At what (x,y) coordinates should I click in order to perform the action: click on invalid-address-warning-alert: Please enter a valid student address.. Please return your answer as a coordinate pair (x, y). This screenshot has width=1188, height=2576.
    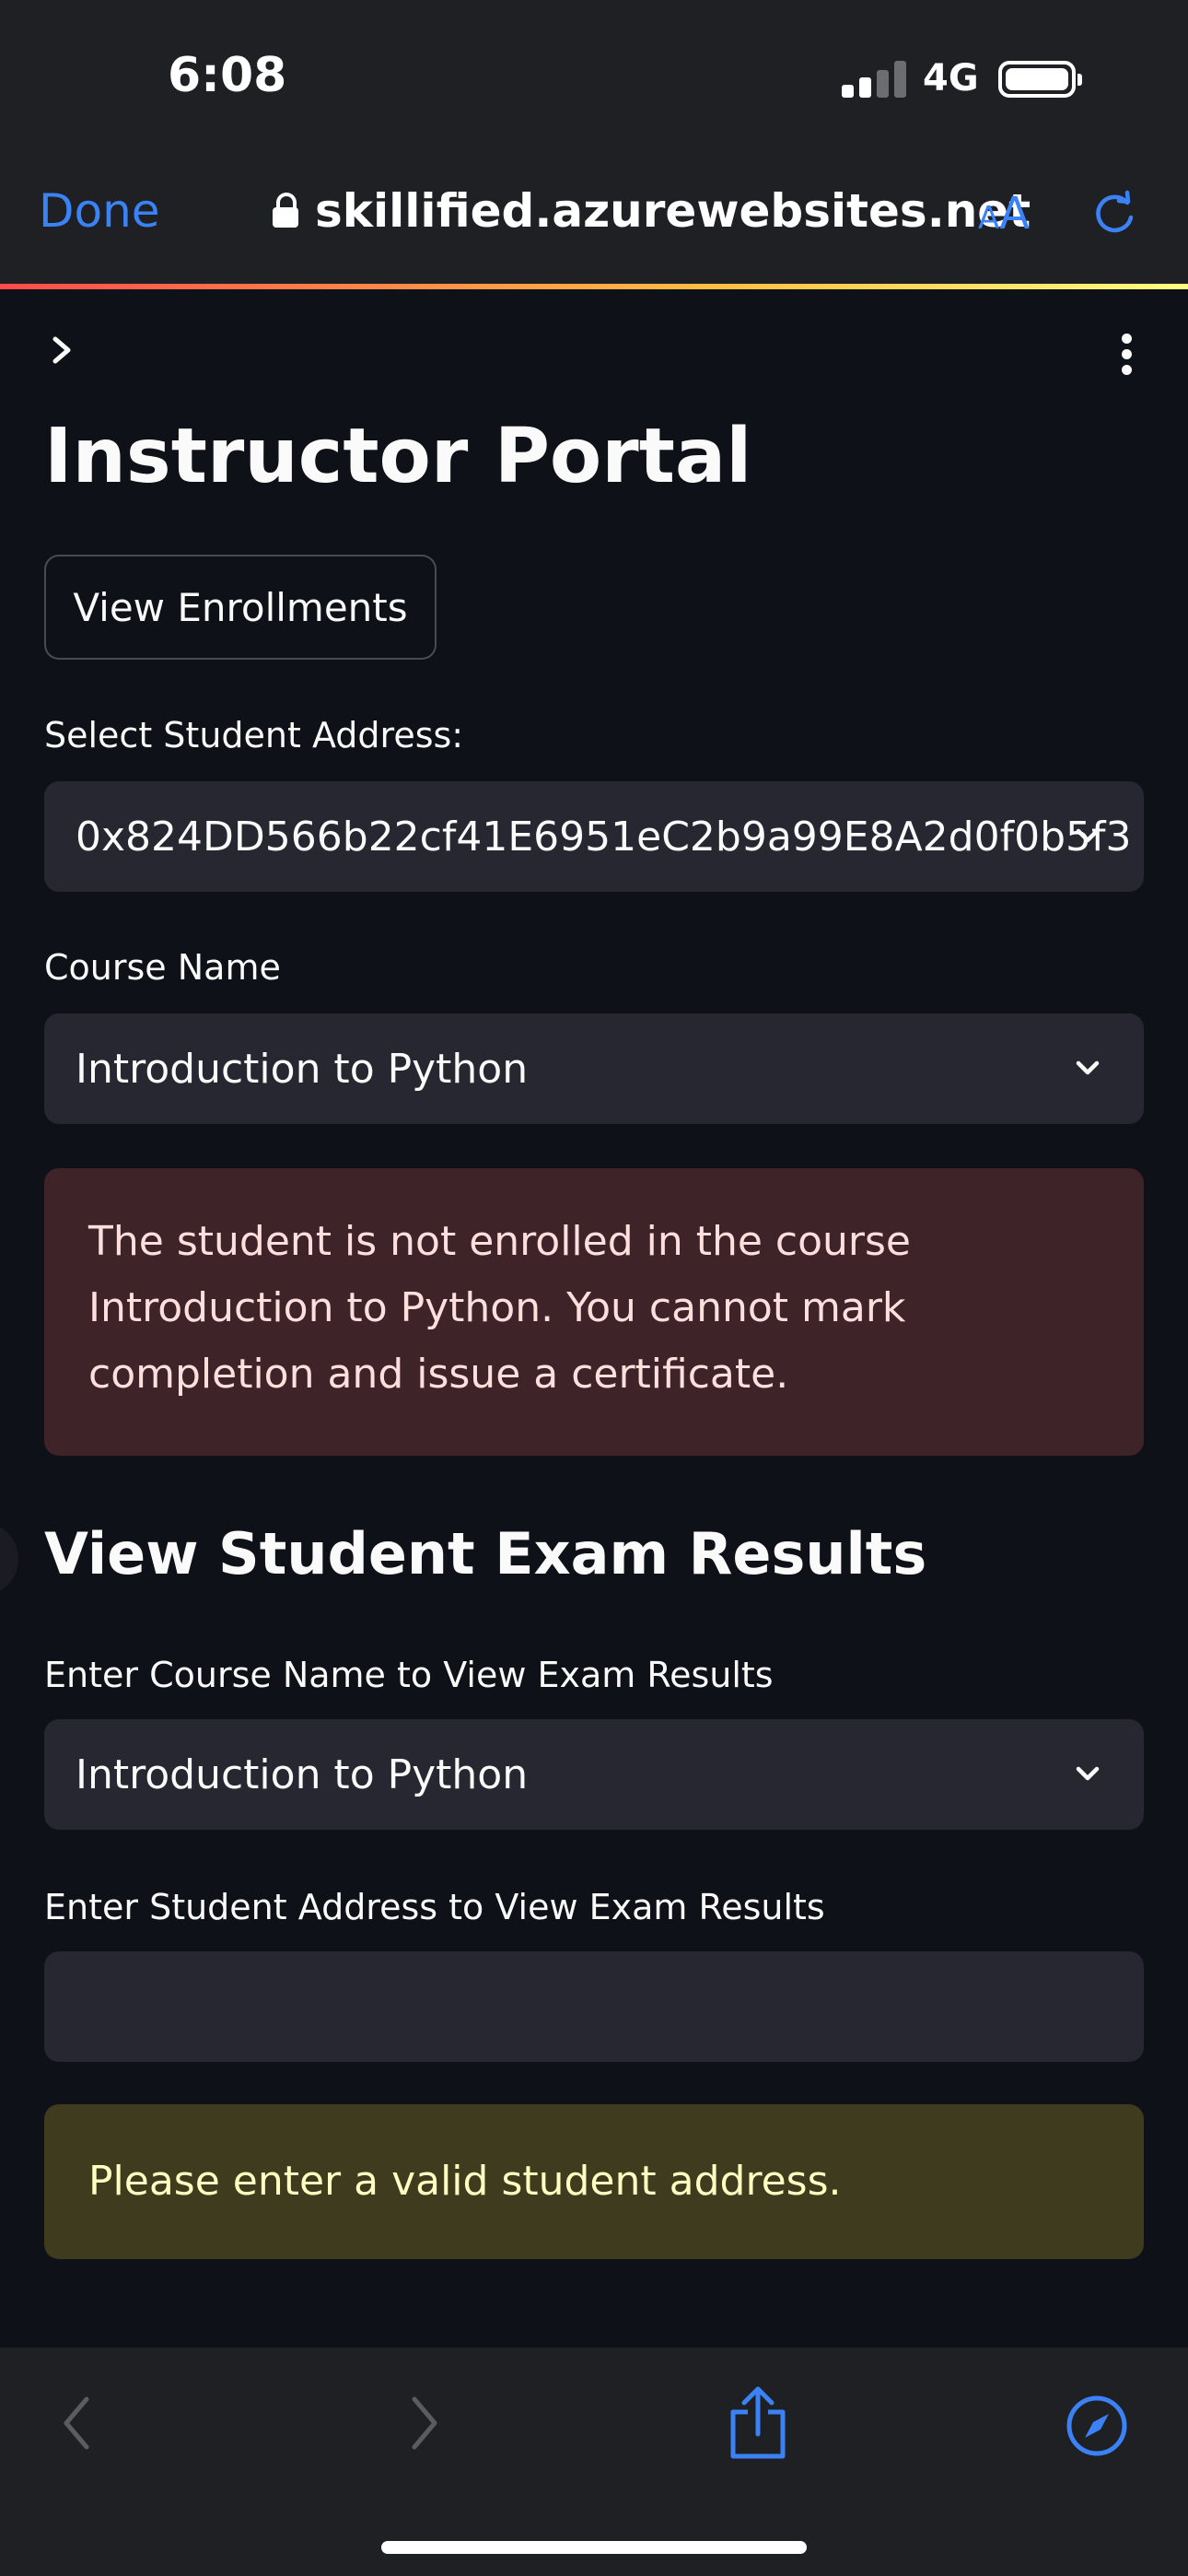
    Looking at the image, I should click on (594, 2181).